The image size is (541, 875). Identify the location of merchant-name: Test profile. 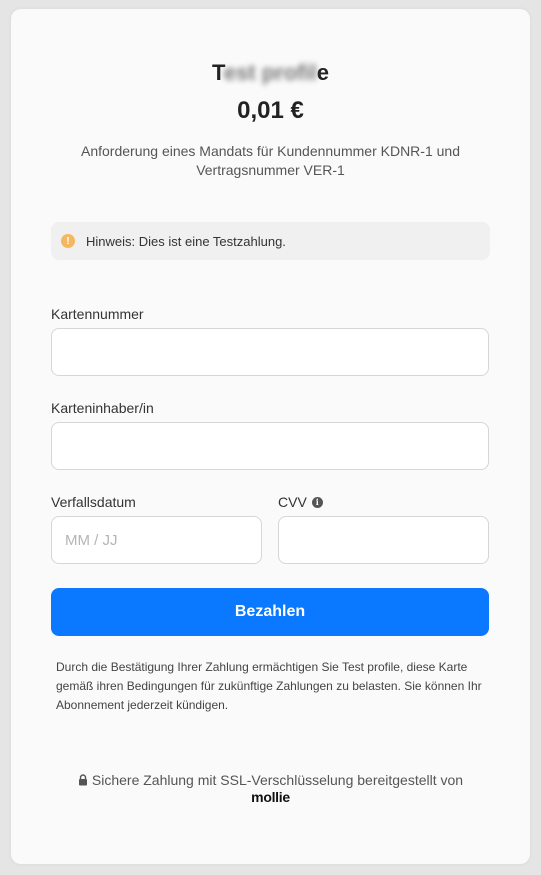
(270, 73).